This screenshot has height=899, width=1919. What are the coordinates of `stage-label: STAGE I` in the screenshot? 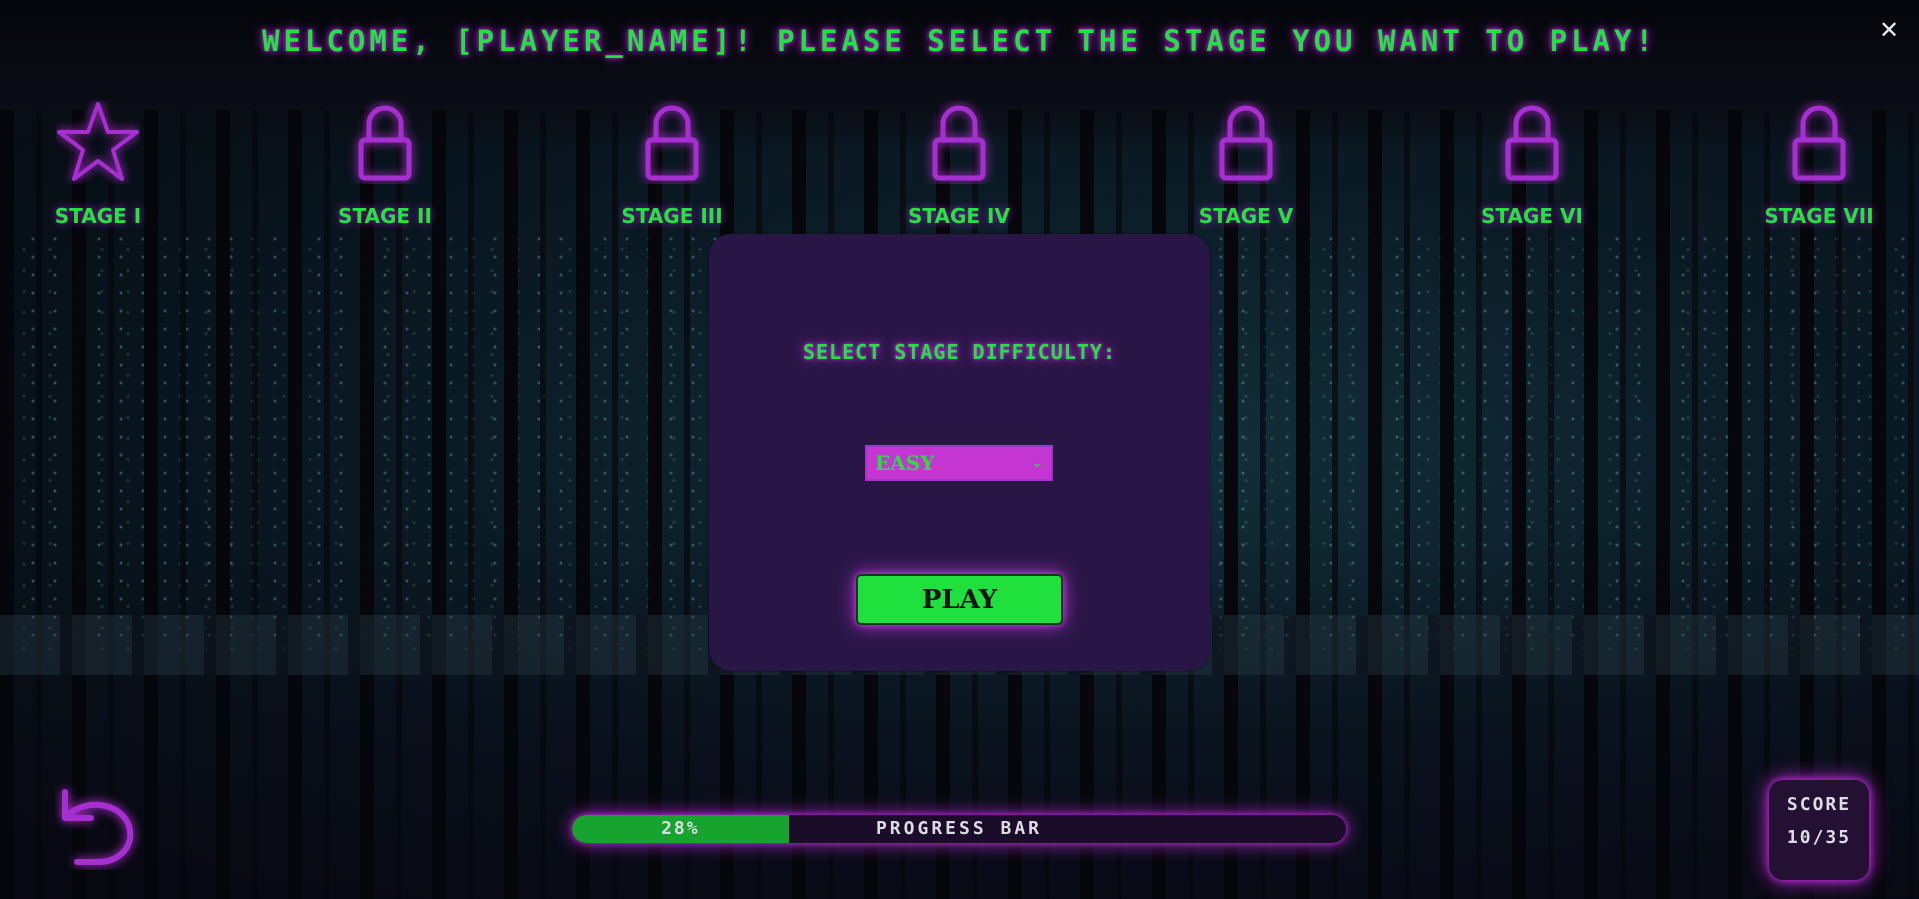 It's located at (98, 216).